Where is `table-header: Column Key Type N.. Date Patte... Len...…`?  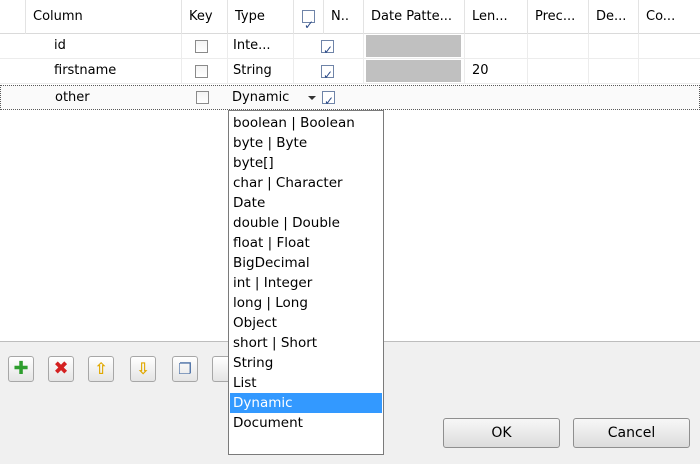 table-header: Column Key Type N.. Date Patte... Len...… is located at coordinates (350, 17).